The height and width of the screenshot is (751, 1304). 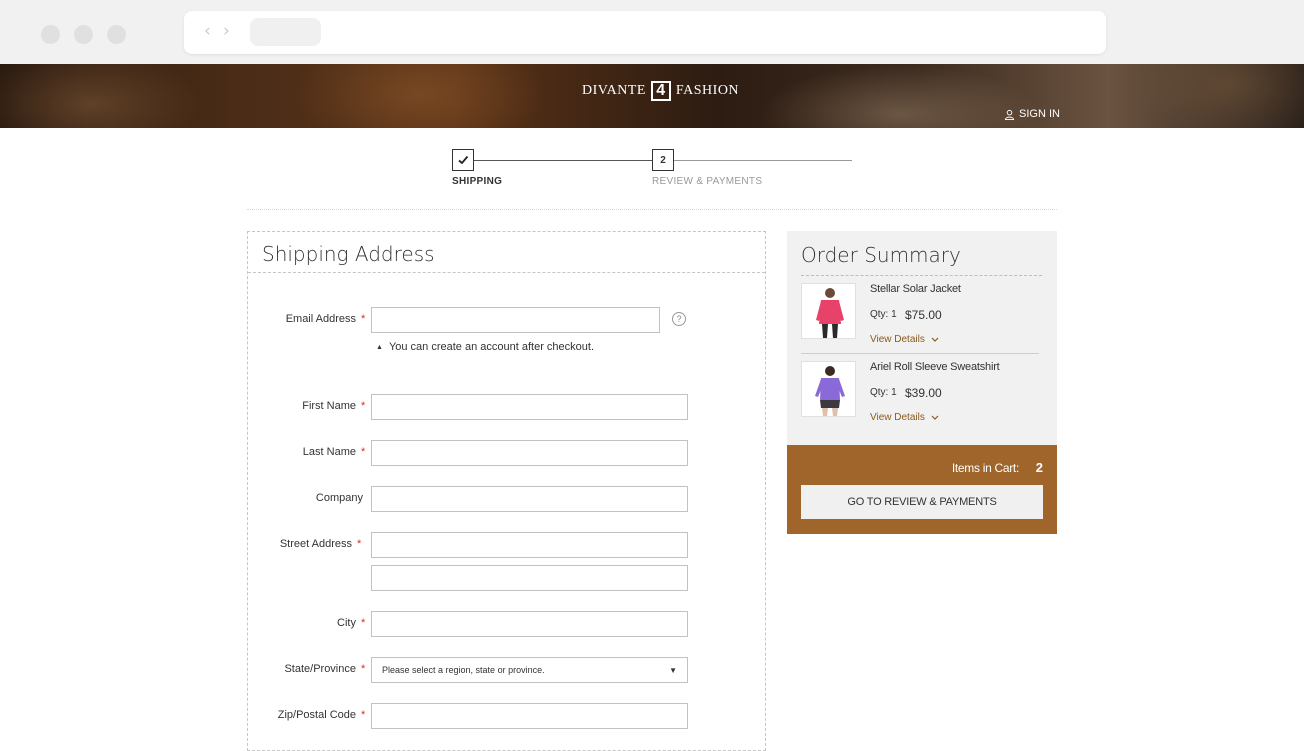 I want to click on go-to-review-button: GO TO REVIEW & PAYMENTS, so click(x=922, y=502).